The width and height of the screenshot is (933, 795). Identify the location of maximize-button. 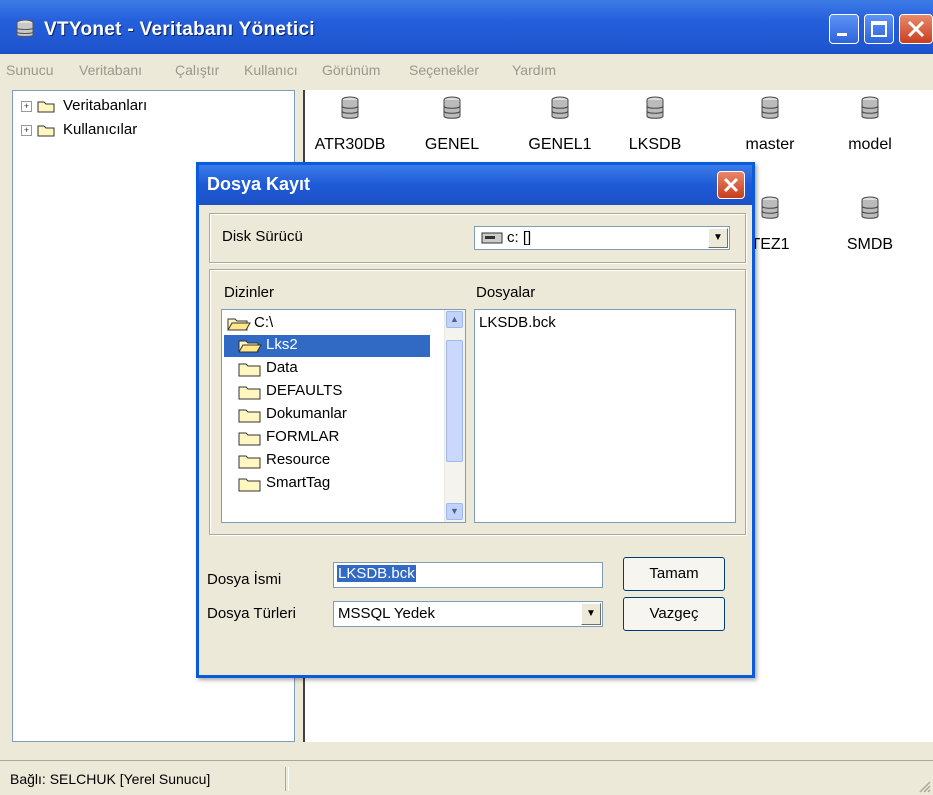
(879, 29).